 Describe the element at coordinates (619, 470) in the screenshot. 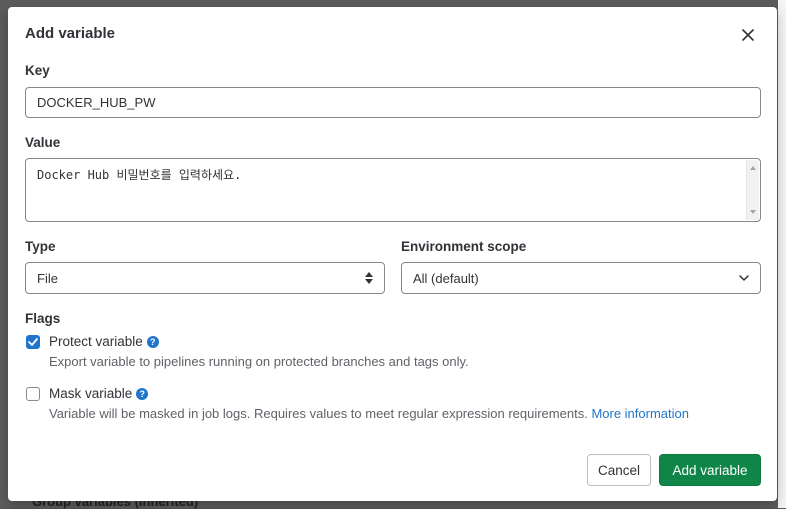

I see `cancel-button: Cancel` at that location.